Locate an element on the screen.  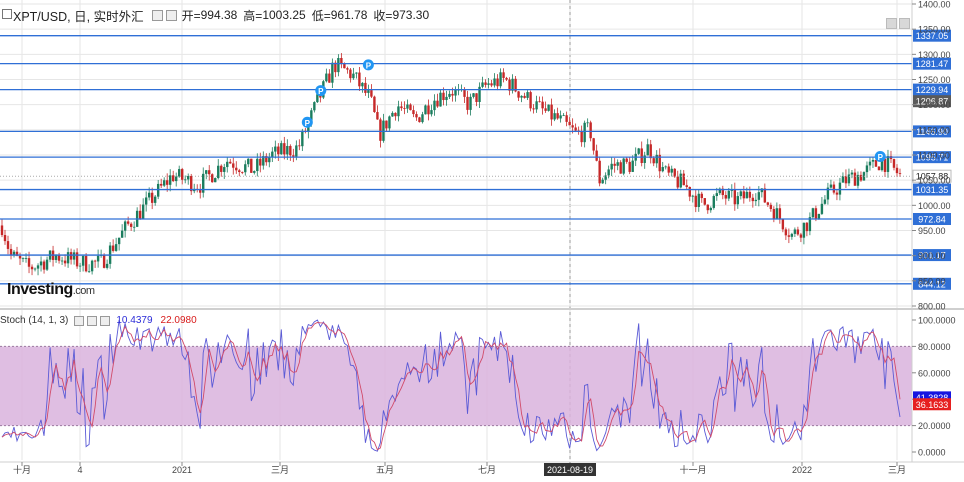
pivot-marker-label: P is located at coordinates (369, 65).